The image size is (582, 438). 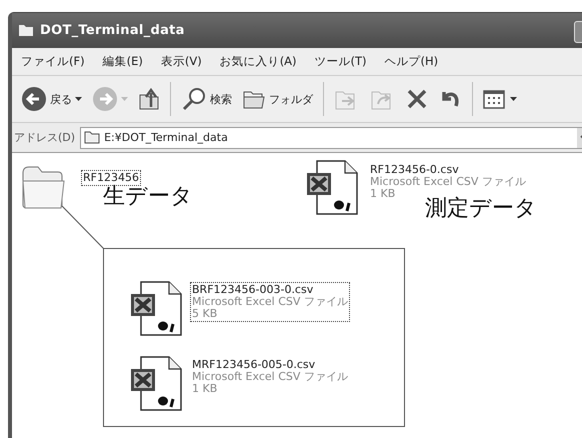 I want to click on menu-item: ツール(T), so click(x=341, y=61).